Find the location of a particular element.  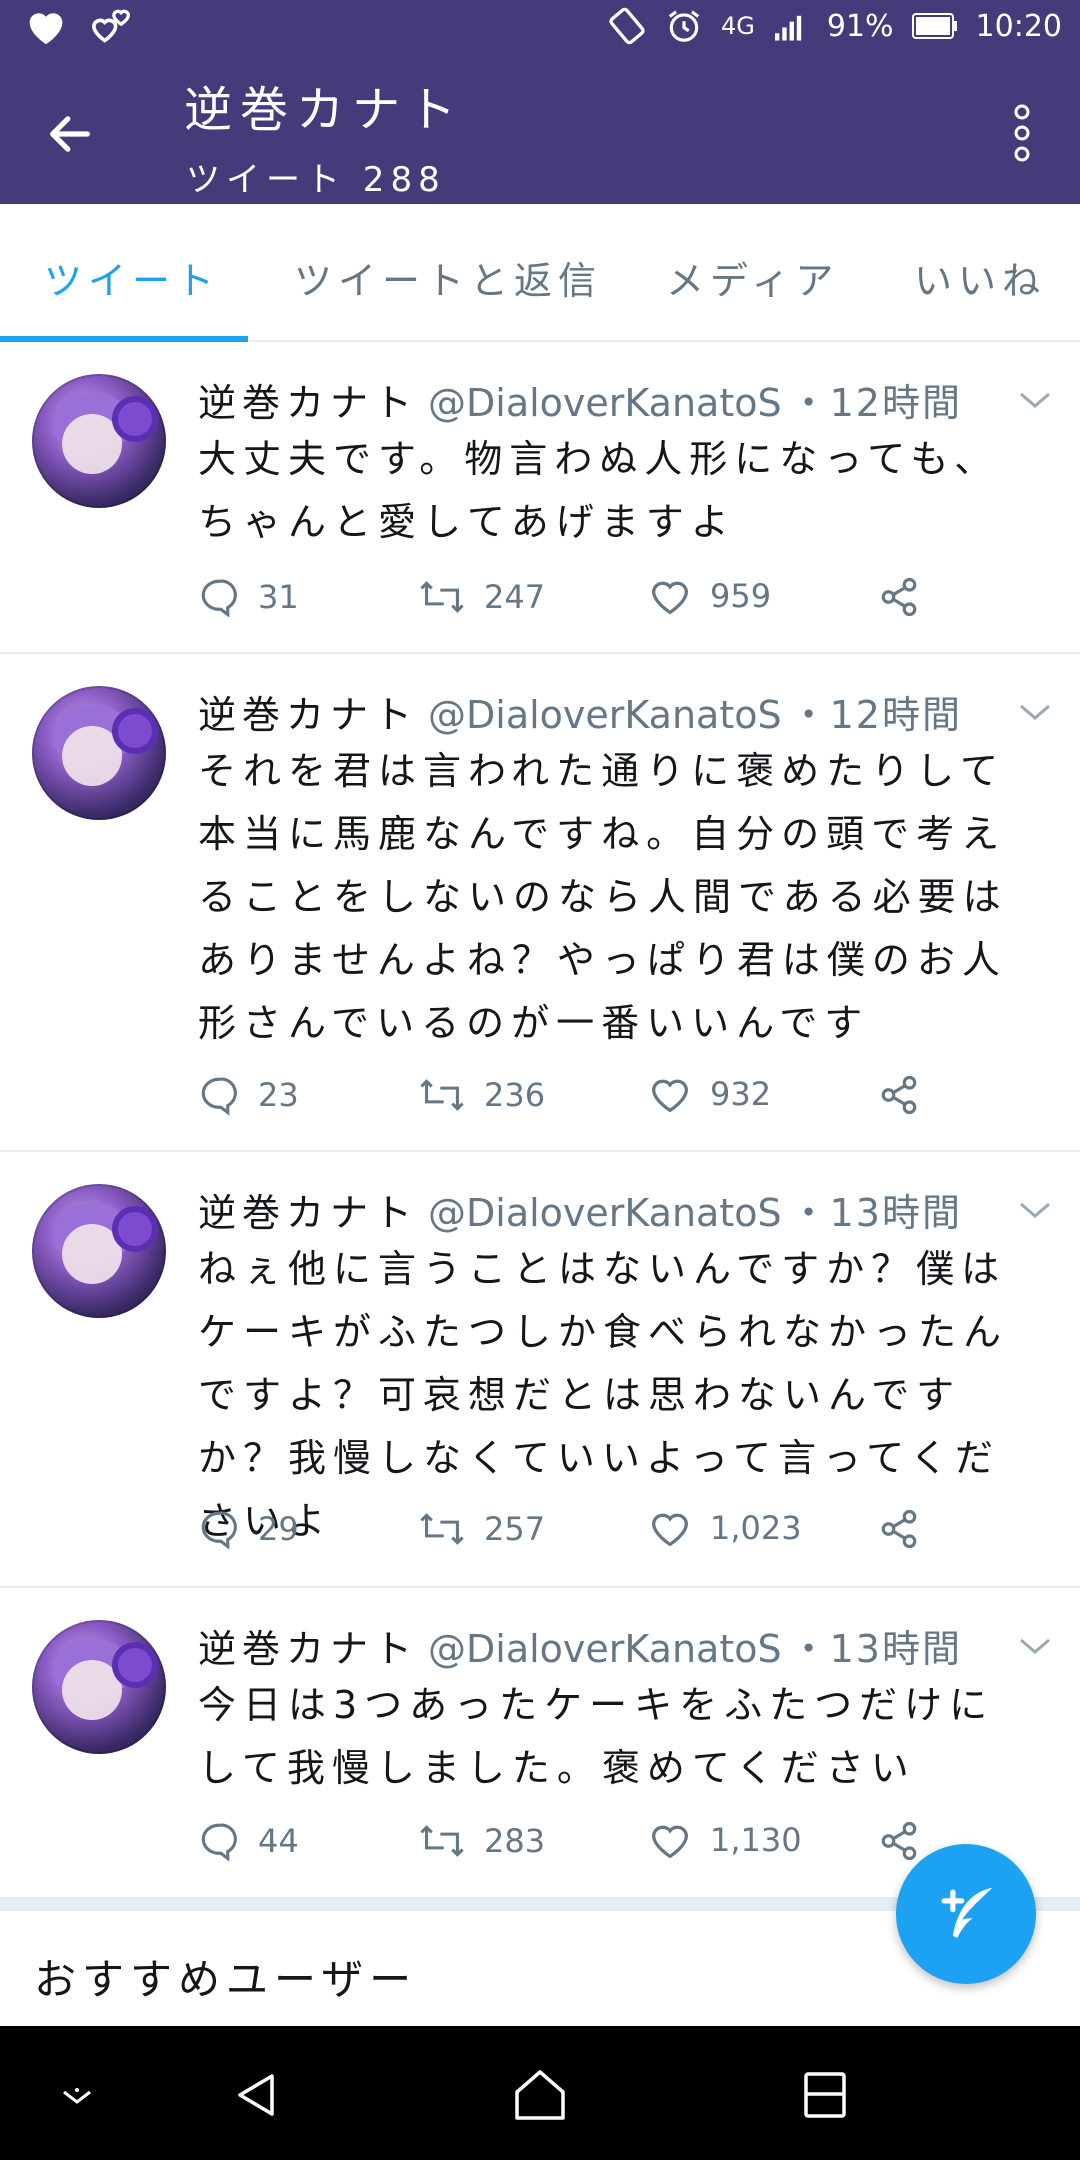

back-arrow-icon is located at coordinates (70, 134).